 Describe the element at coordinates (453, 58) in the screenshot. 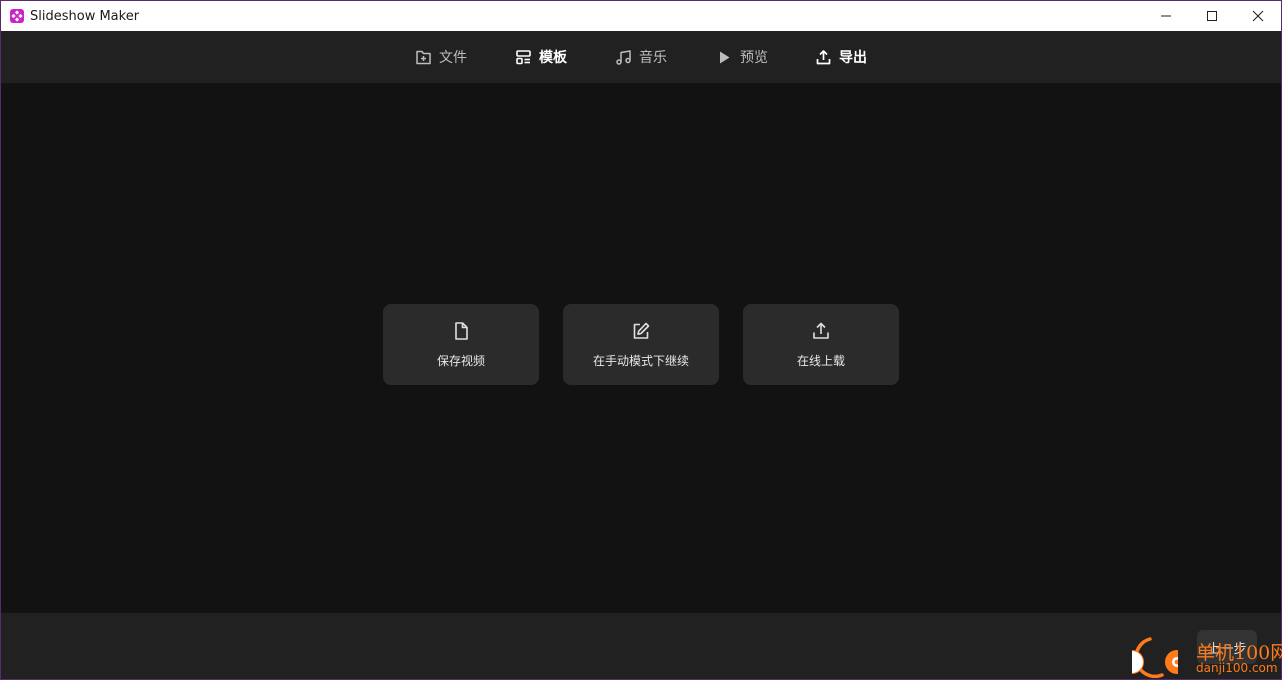

I see `nav-file-label: 文件` at that location.